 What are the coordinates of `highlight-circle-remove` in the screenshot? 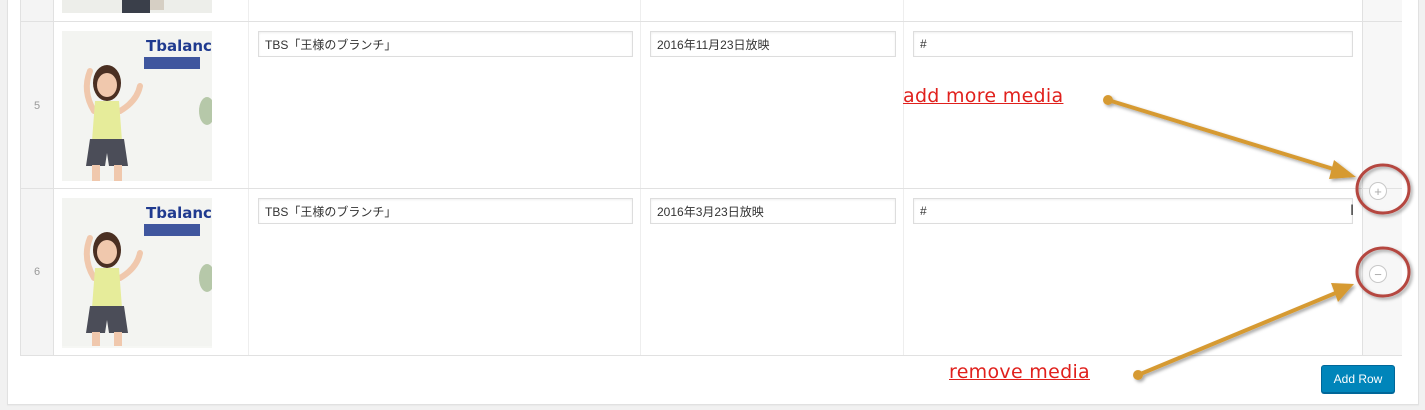 It's located at (1383, 272).